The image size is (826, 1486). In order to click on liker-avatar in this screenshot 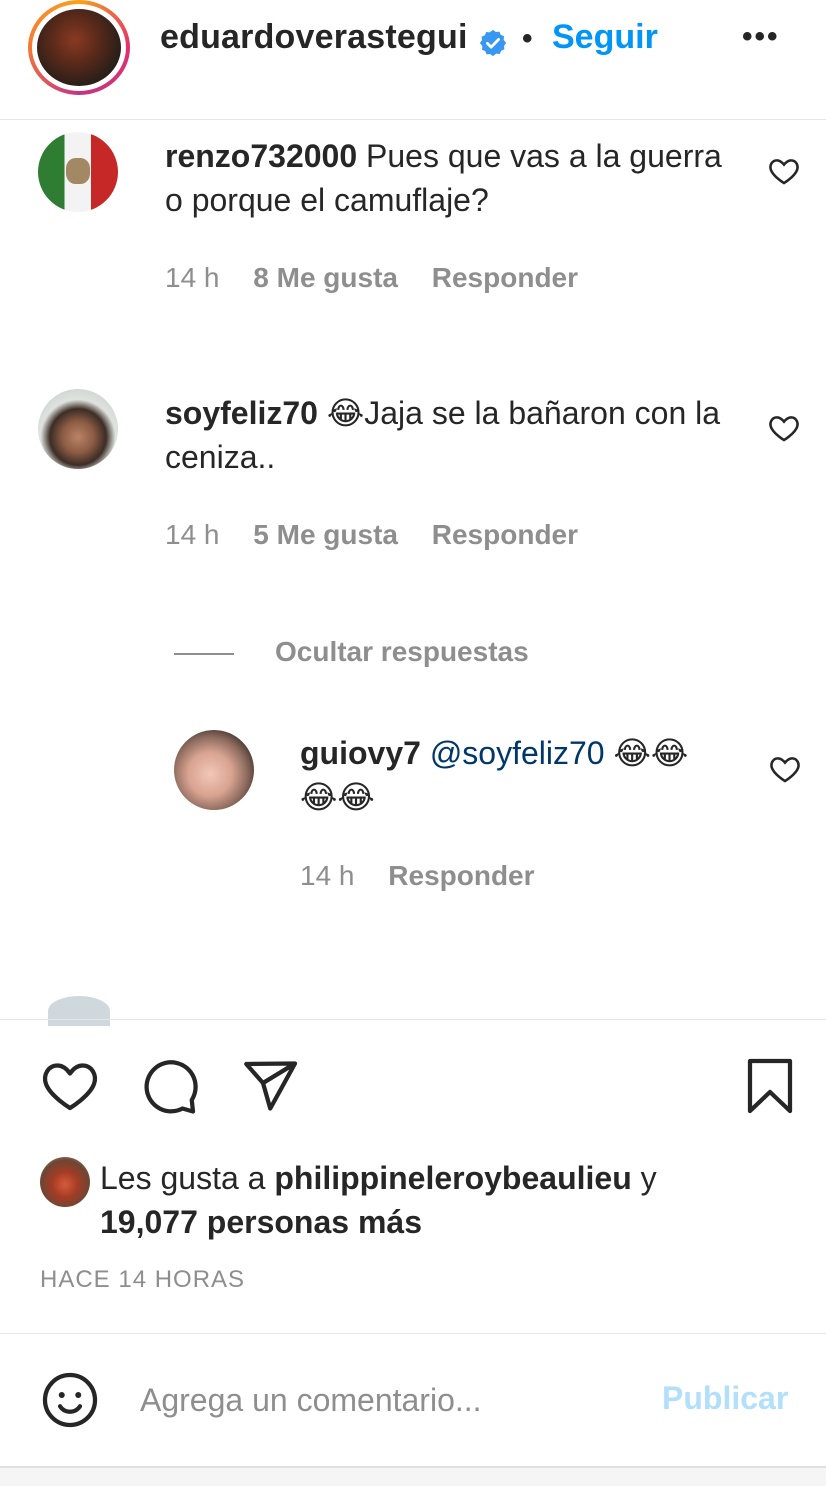, I will do `click(65, 1182)`.